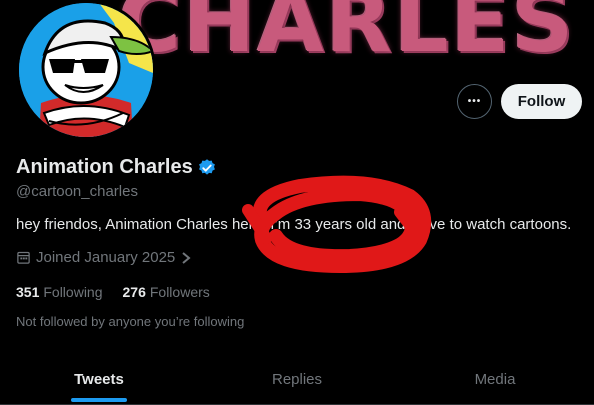  What do you see at coordinates (495, 379) in the screenshot?
I see `tab-media: Media` at bounding box center [495, 379].